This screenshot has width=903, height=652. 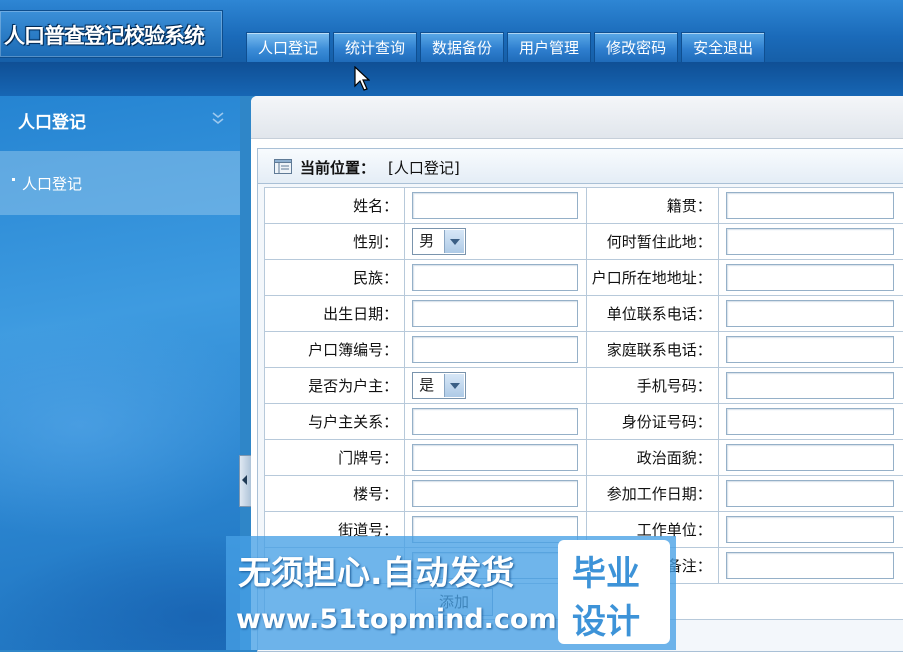 I want to click on form-row: 与户主关系： 身份证号码：, so click(x=584, y=422).